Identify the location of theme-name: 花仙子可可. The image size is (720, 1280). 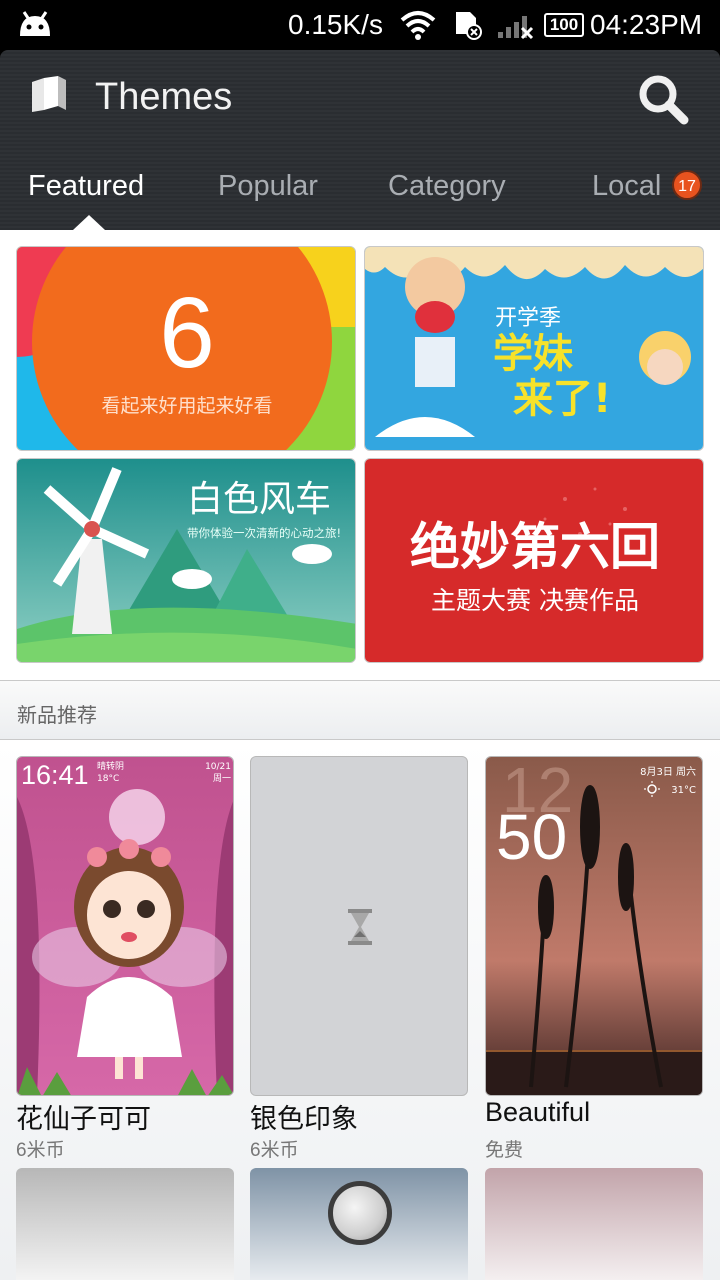
(83, 1119).